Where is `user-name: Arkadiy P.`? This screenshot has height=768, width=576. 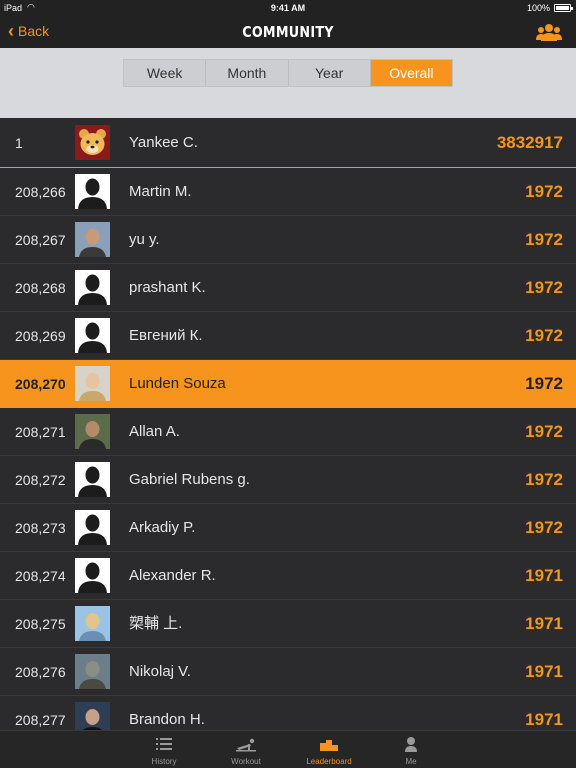
user-name: Arkadiy P. is located at coordinates (162, 527).